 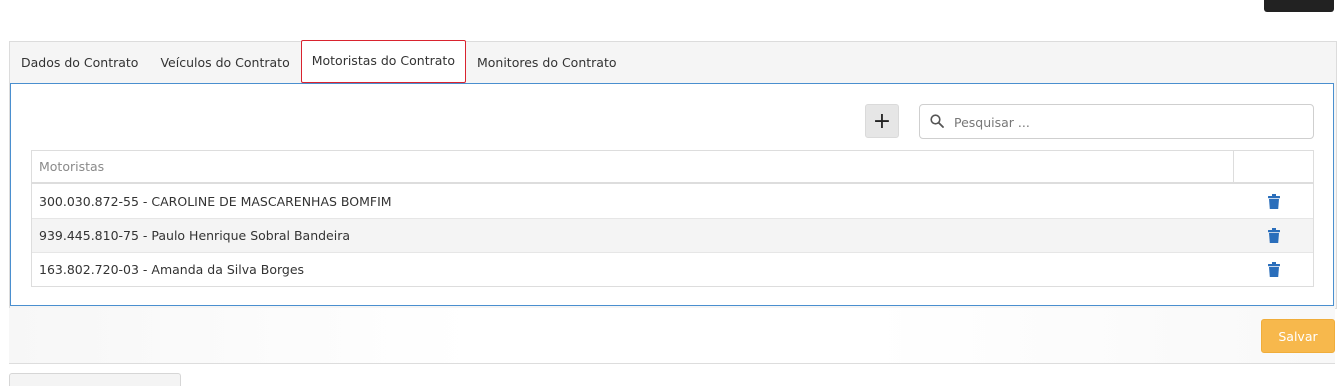 What do you see at coordinates (79, 61) in the screenshot?
I see `tab-dados-do-contrato: Dados do Contrato` at bounding box center [79, 61].